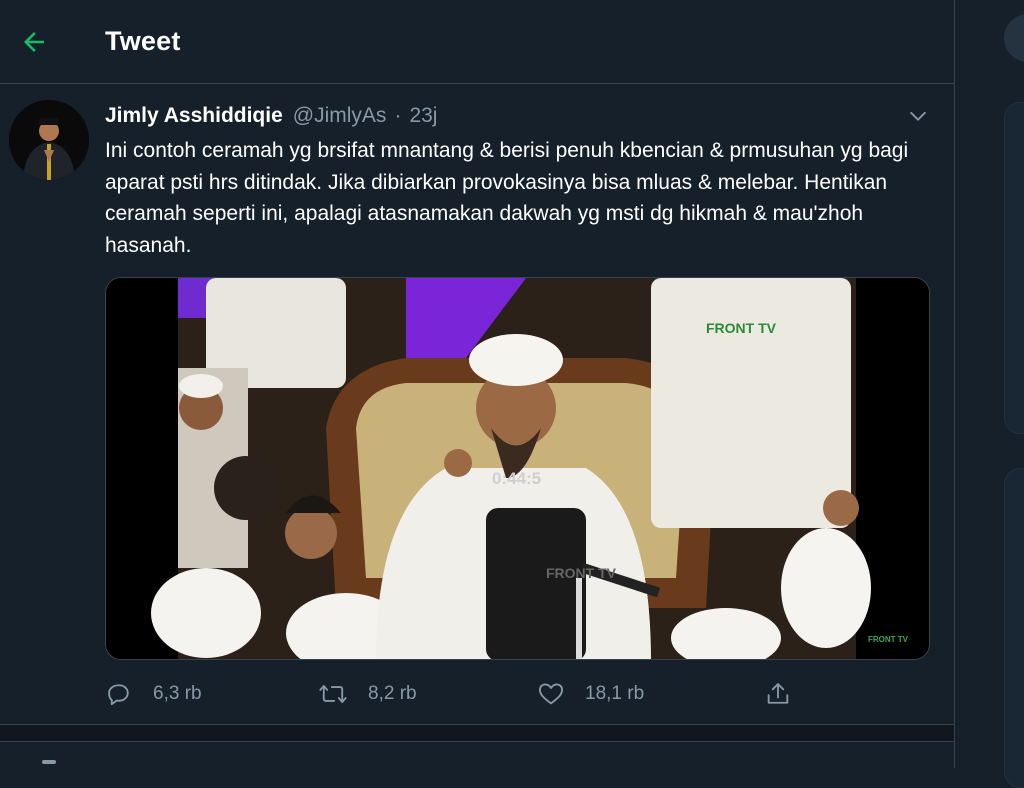 Image resolution: width=1024 pixels, height=788 pixels. I want to click on tweet-time: 23j, so click(423, 116).